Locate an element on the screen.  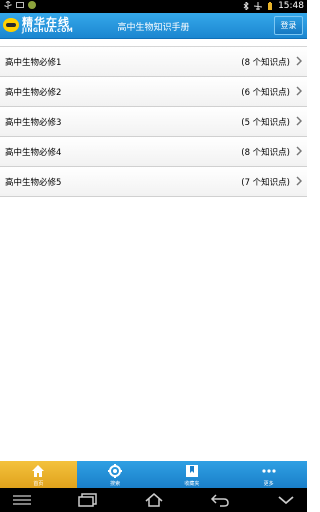
module-name: 高中生物必修2 is located at coordinates (33, 93).